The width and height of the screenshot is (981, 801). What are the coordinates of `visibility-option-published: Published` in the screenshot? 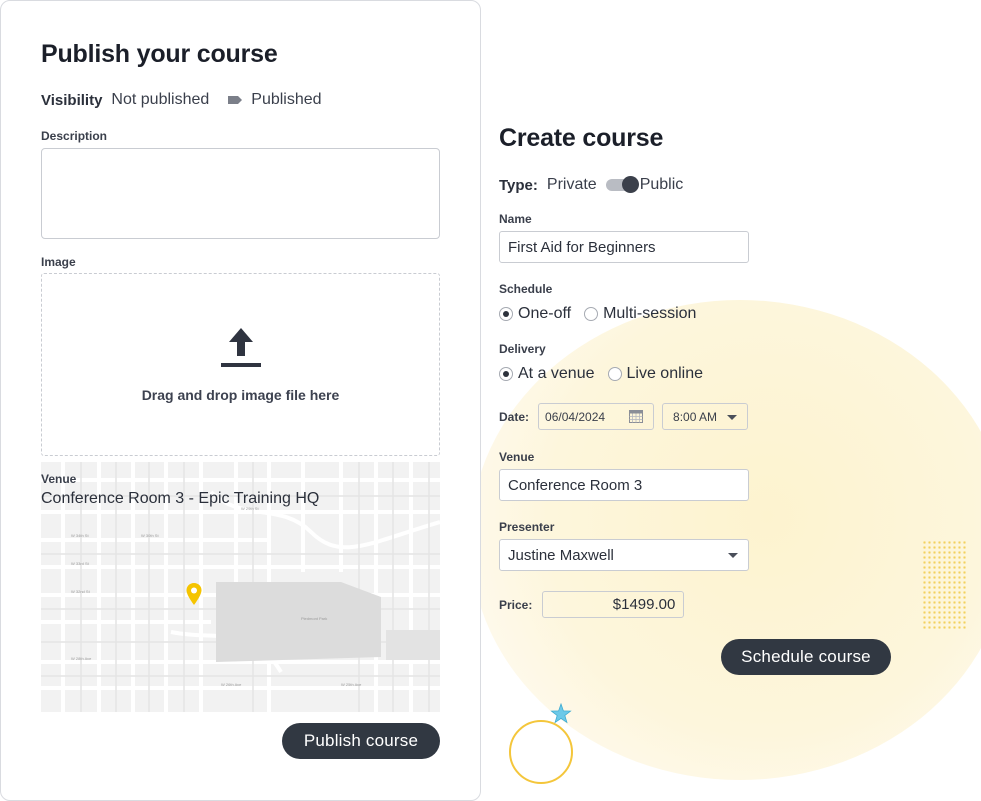 It's located at (286, 100).